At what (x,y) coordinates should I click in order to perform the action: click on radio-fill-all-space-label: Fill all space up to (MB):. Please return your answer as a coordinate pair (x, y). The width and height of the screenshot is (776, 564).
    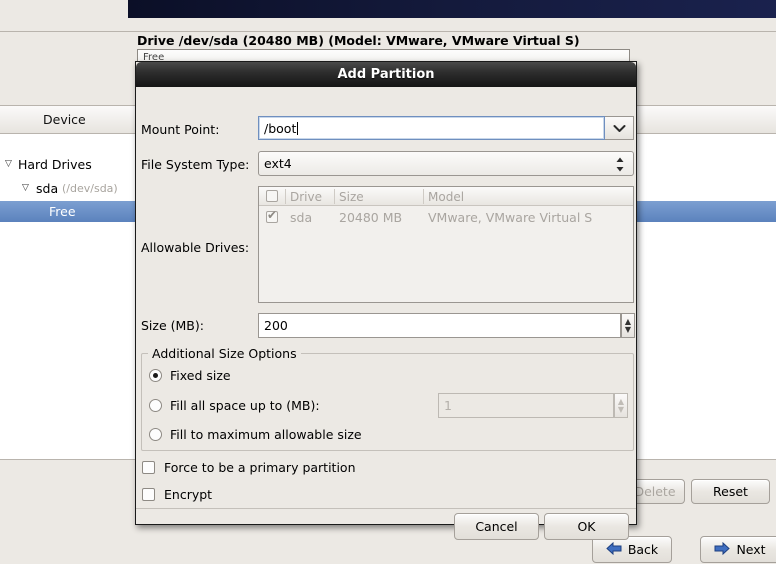
    Looking at the image, I should click on (245, 405).